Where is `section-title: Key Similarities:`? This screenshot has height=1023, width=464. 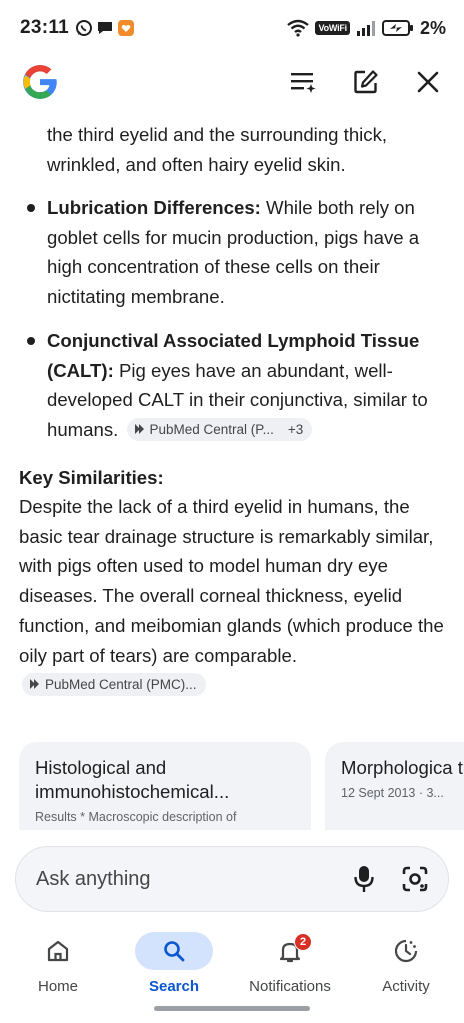
section-title: Key Similarities: is located at coordinates (91, 477).